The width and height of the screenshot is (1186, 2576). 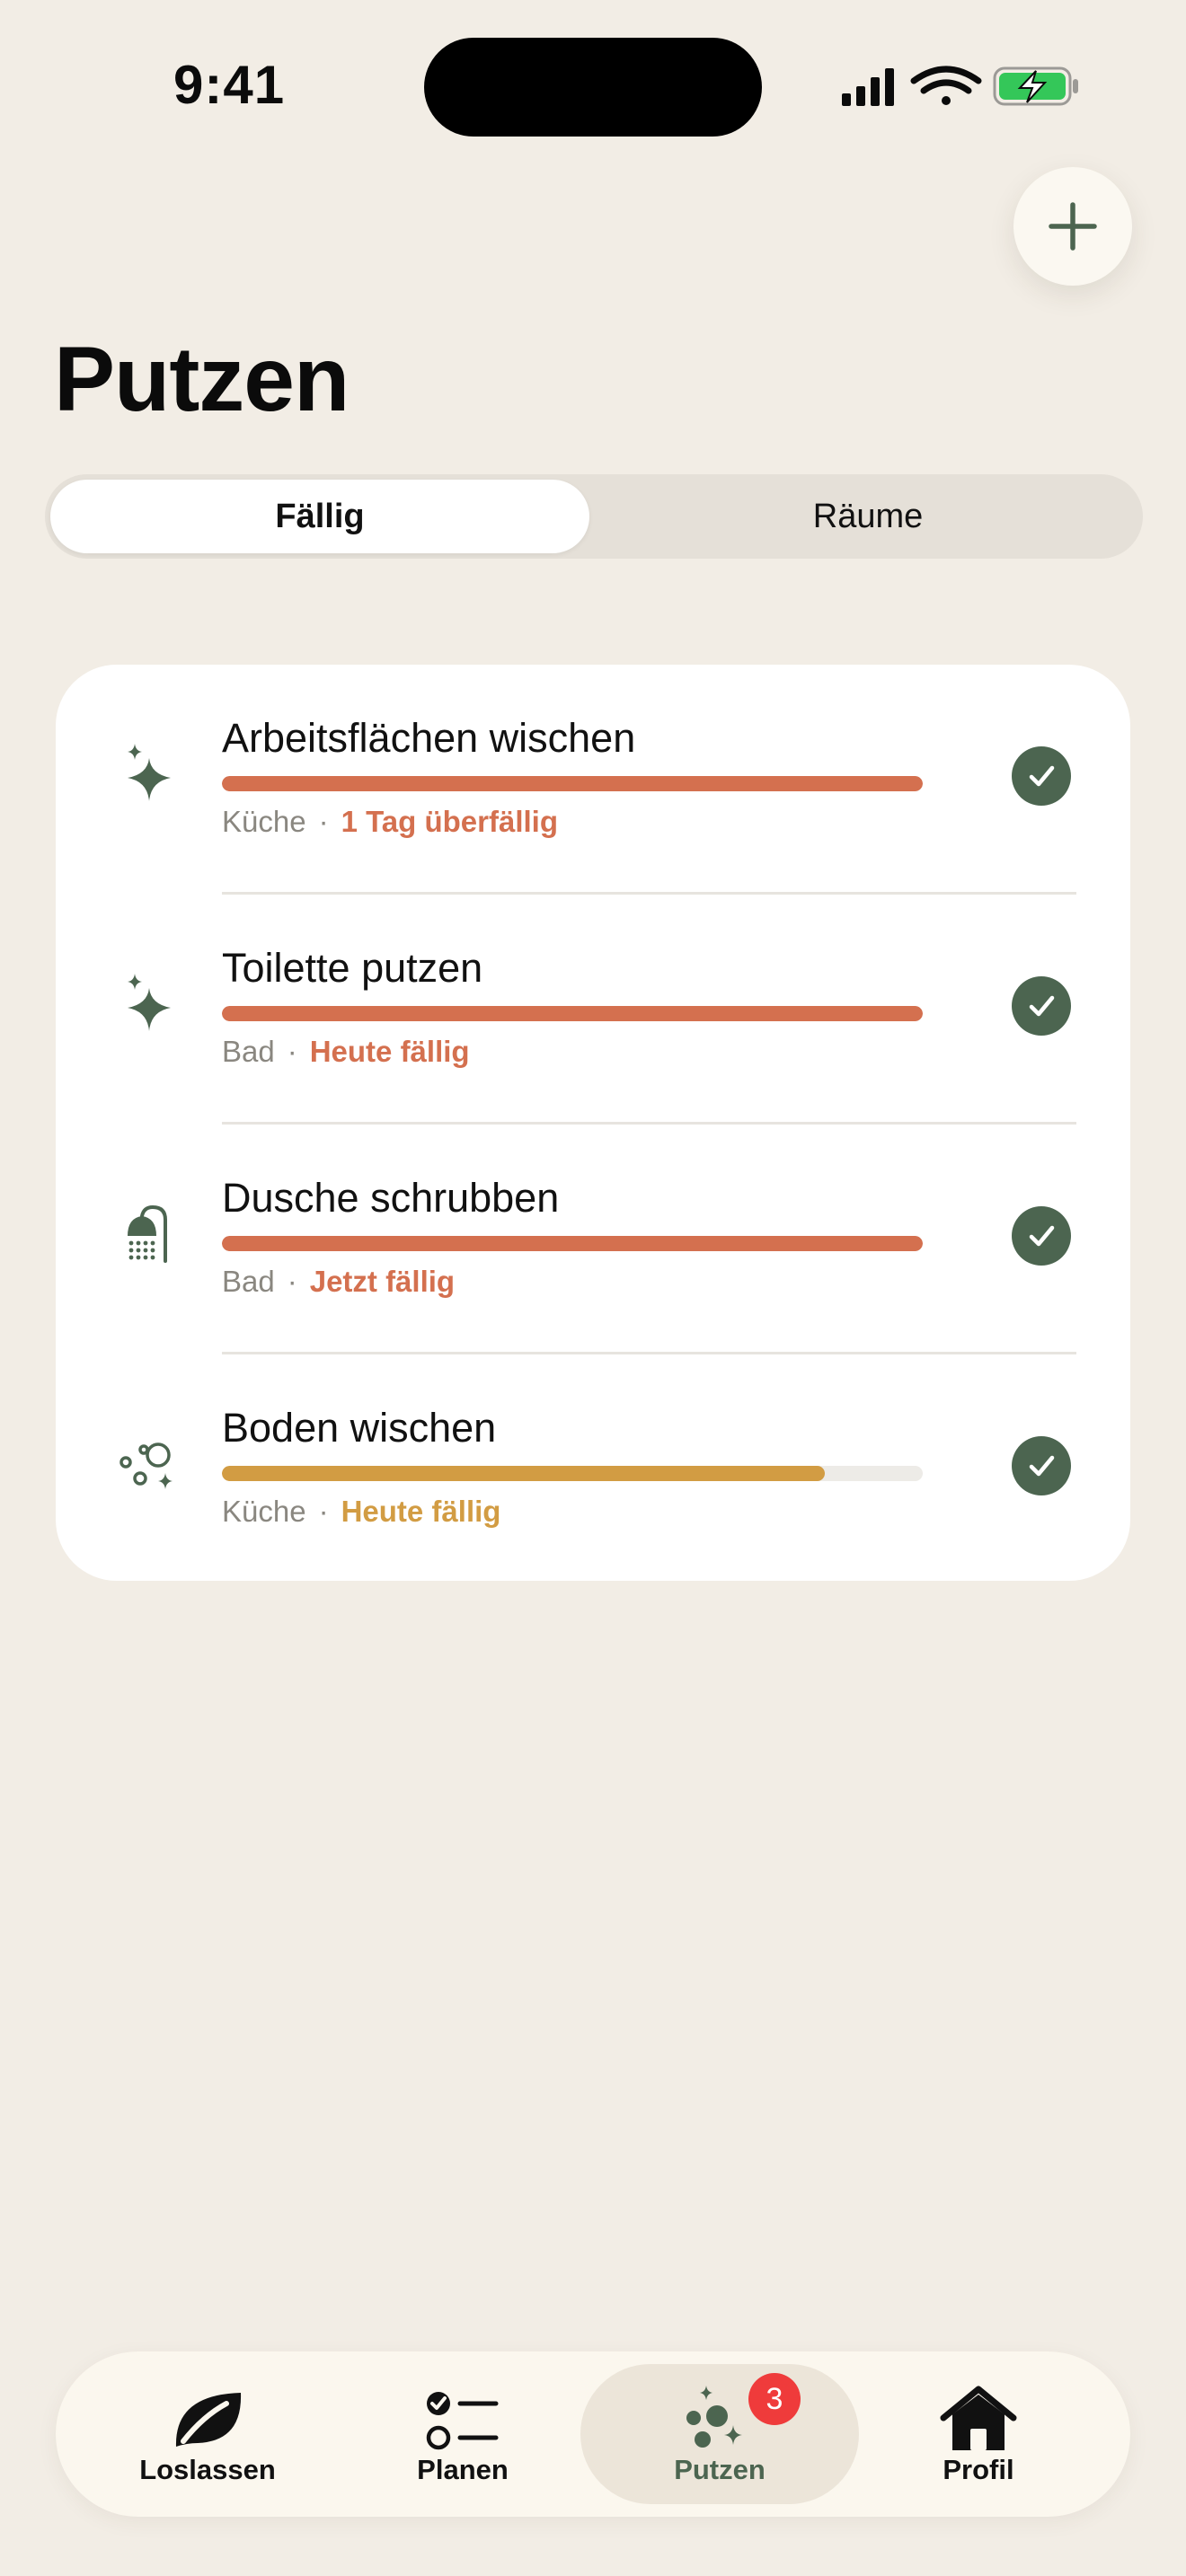 I want to click on segment-raeume: Räume, so click(x=867, y=516).